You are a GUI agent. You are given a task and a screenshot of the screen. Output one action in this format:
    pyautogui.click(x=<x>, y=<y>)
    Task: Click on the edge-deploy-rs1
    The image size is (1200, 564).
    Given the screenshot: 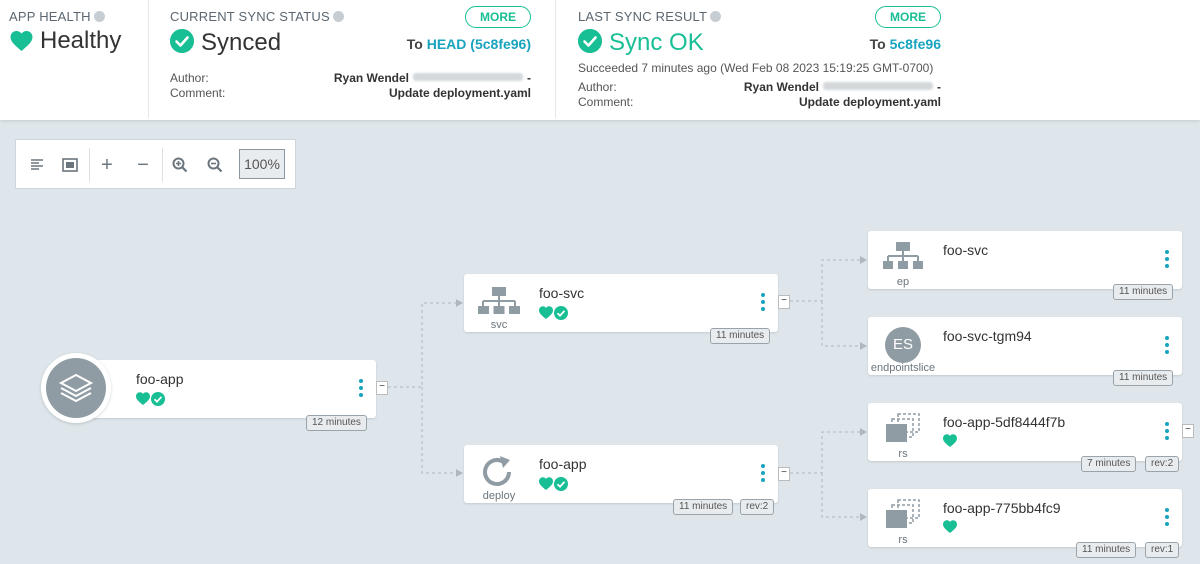 What is the action you would take?
    pyautogui.click(x=825, y=452)
    